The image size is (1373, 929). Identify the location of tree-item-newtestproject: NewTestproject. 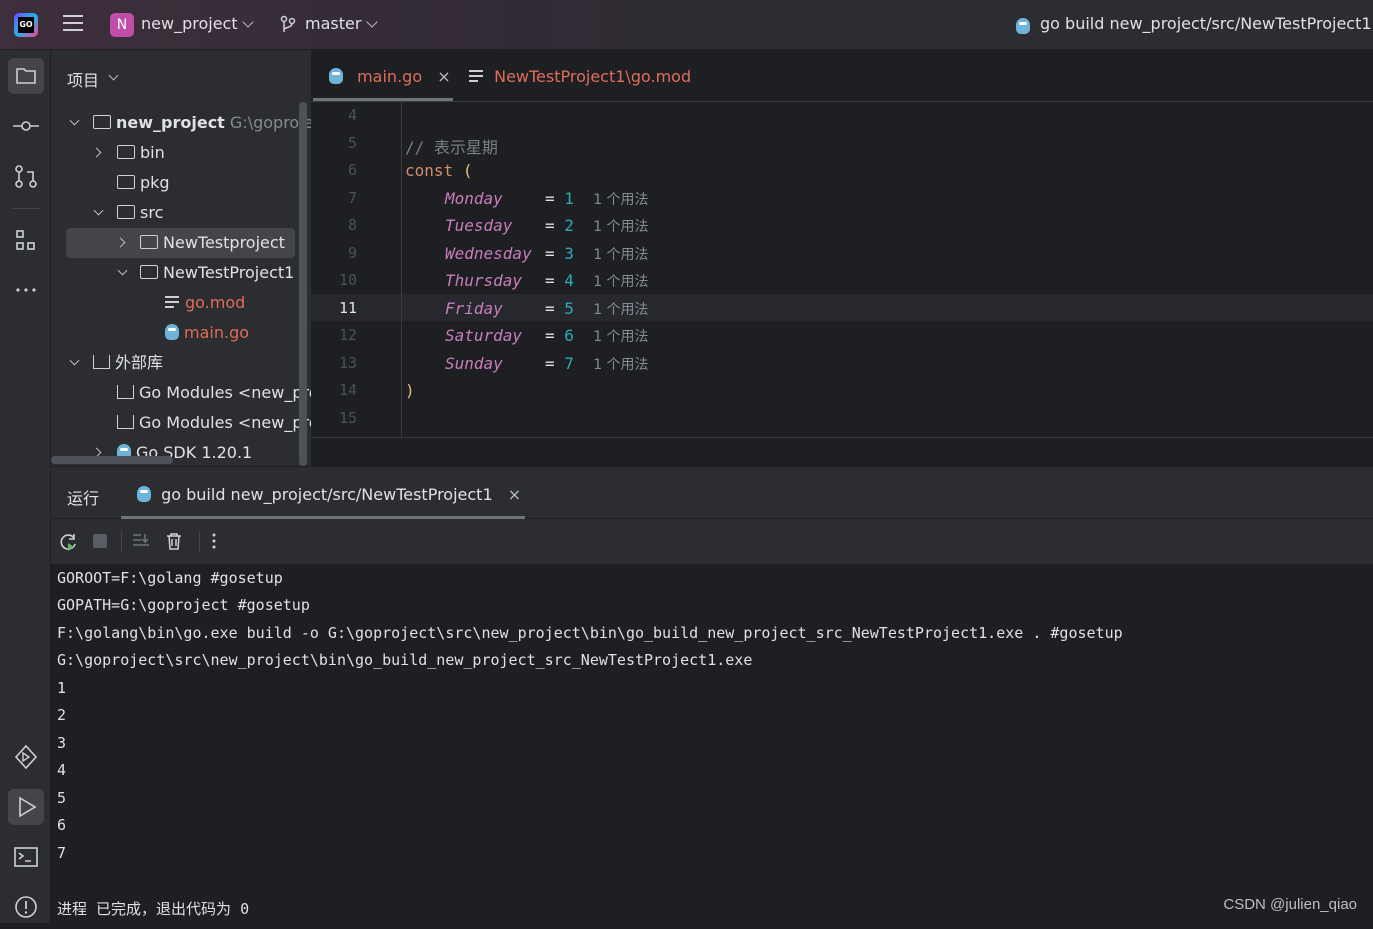
(180, 243).